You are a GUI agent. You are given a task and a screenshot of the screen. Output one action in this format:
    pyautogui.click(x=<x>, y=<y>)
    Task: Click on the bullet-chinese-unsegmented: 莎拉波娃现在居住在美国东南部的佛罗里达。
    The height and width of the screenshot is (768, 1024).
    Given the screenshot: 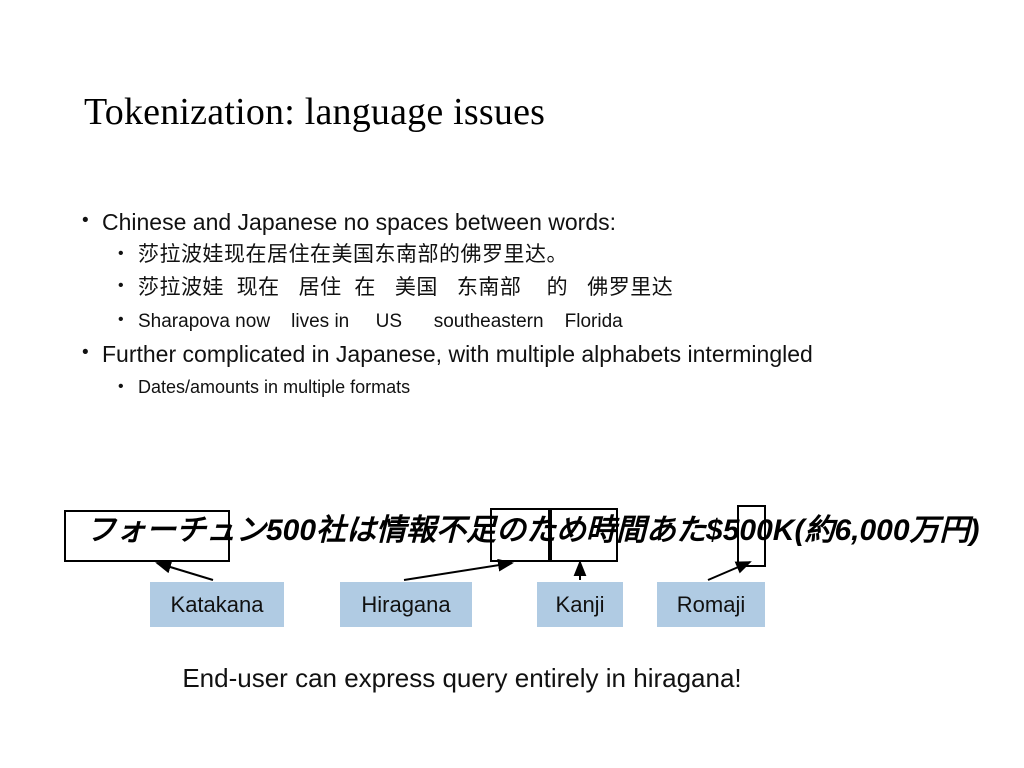 What is the action you would take?
    pyautogui.click(x=538, y=254)
    